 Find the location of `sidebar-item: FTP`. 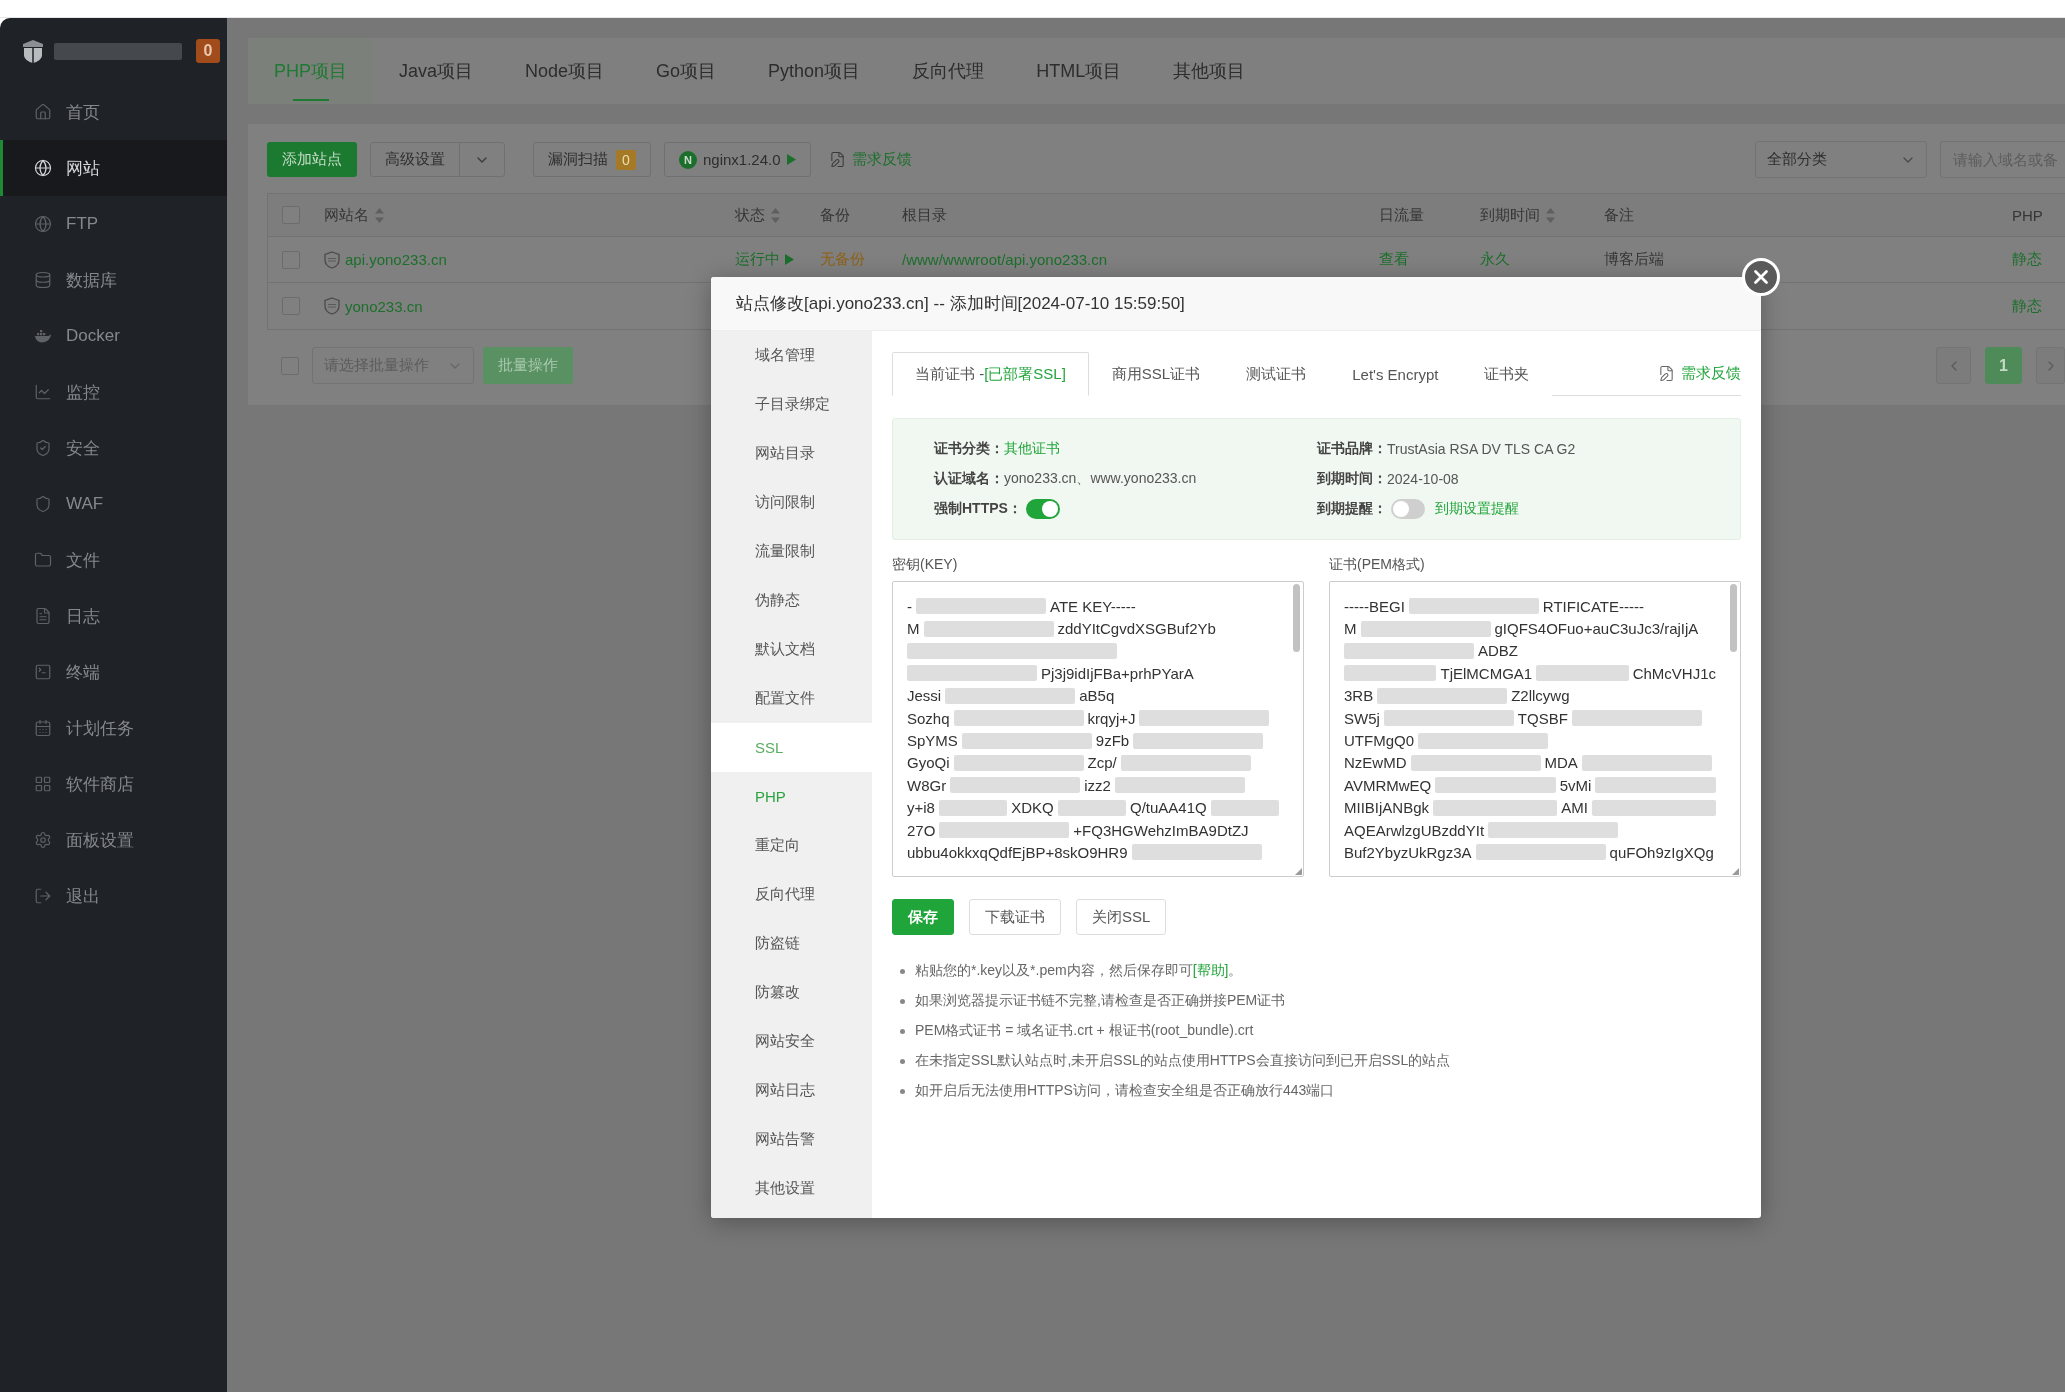

sidebar-item: FTP is located at coordinates (113, 224).